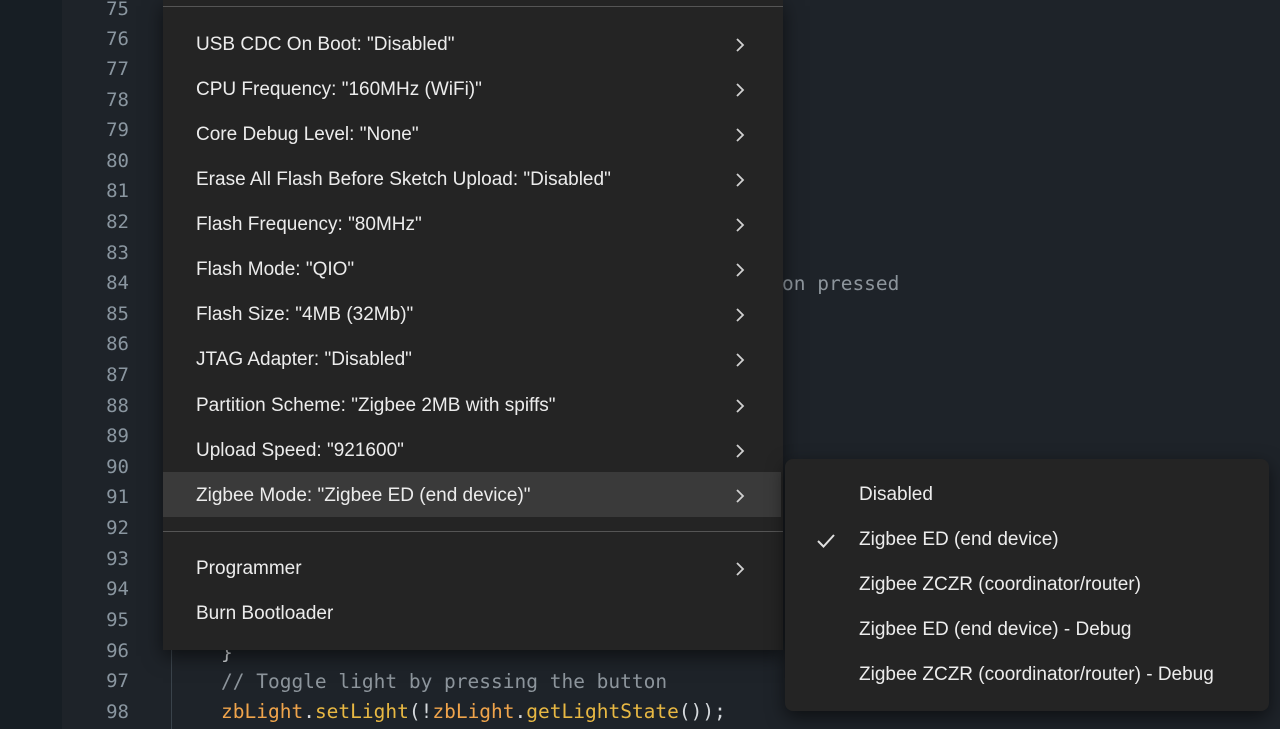 The width and height of the screenshot is (1280, 729). I want to click on submenu-item-zigbee-ed-debug: Zigbee ED (end device) - Debug, so click(1027, 630).